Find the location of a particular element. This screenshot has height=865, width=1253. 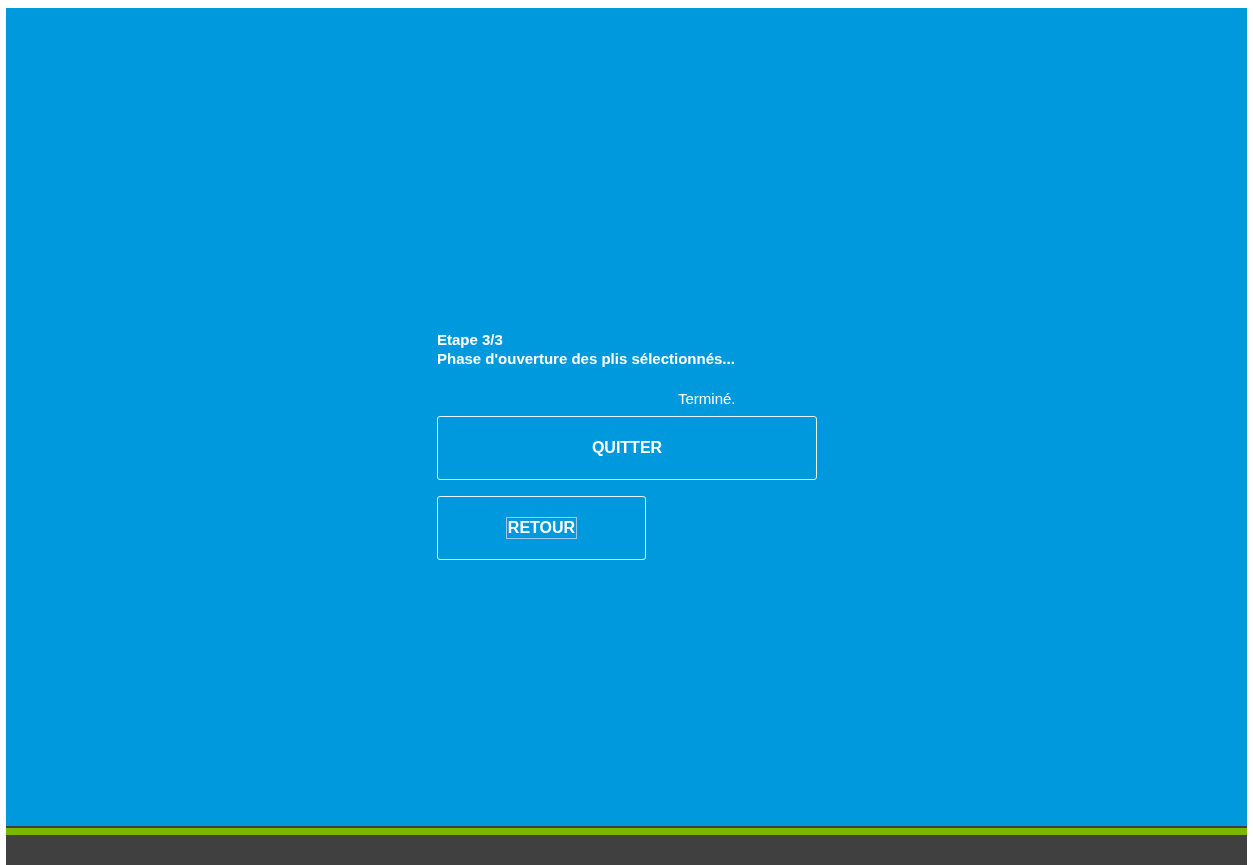

status-text: Terminé. is located at coordinates (707, 398).